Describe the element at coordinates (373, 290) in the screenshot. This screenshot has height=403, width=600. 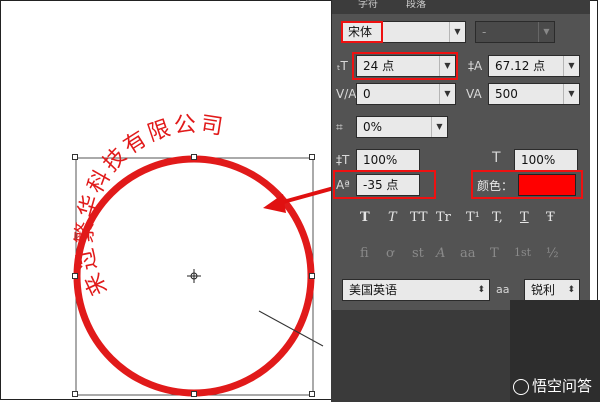
I see `language-value: 美国英语` at that location.